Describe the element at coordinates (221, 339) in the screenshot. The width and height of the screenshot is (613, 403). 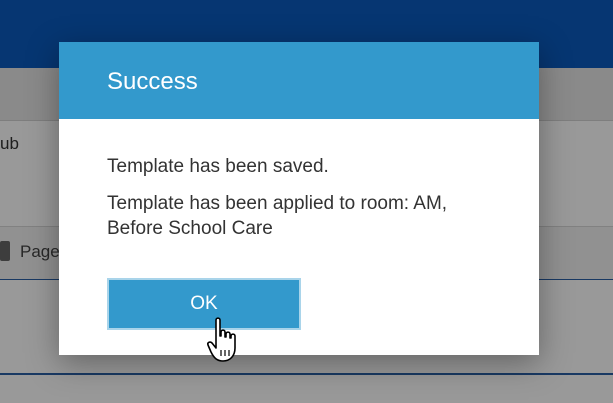
I see `hand-pointer-icon` at that location.